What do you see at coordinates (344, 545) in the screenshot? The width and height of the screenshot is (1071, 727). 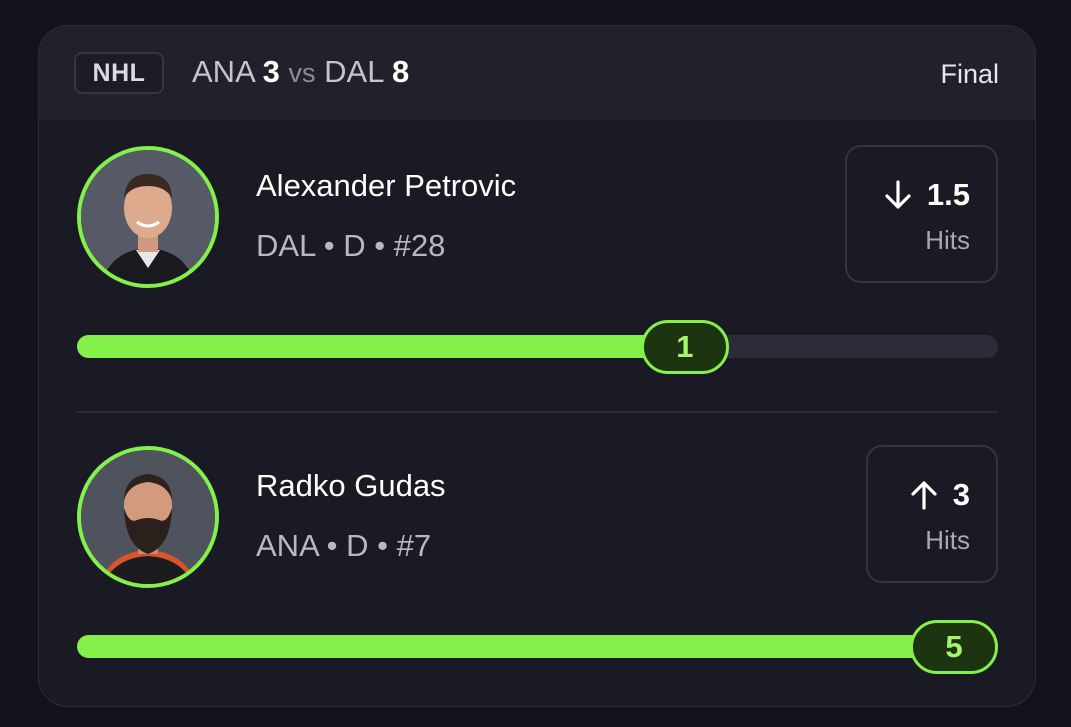 I see `player-meta: ANA • D • #7` at bounding box center [344, 545].